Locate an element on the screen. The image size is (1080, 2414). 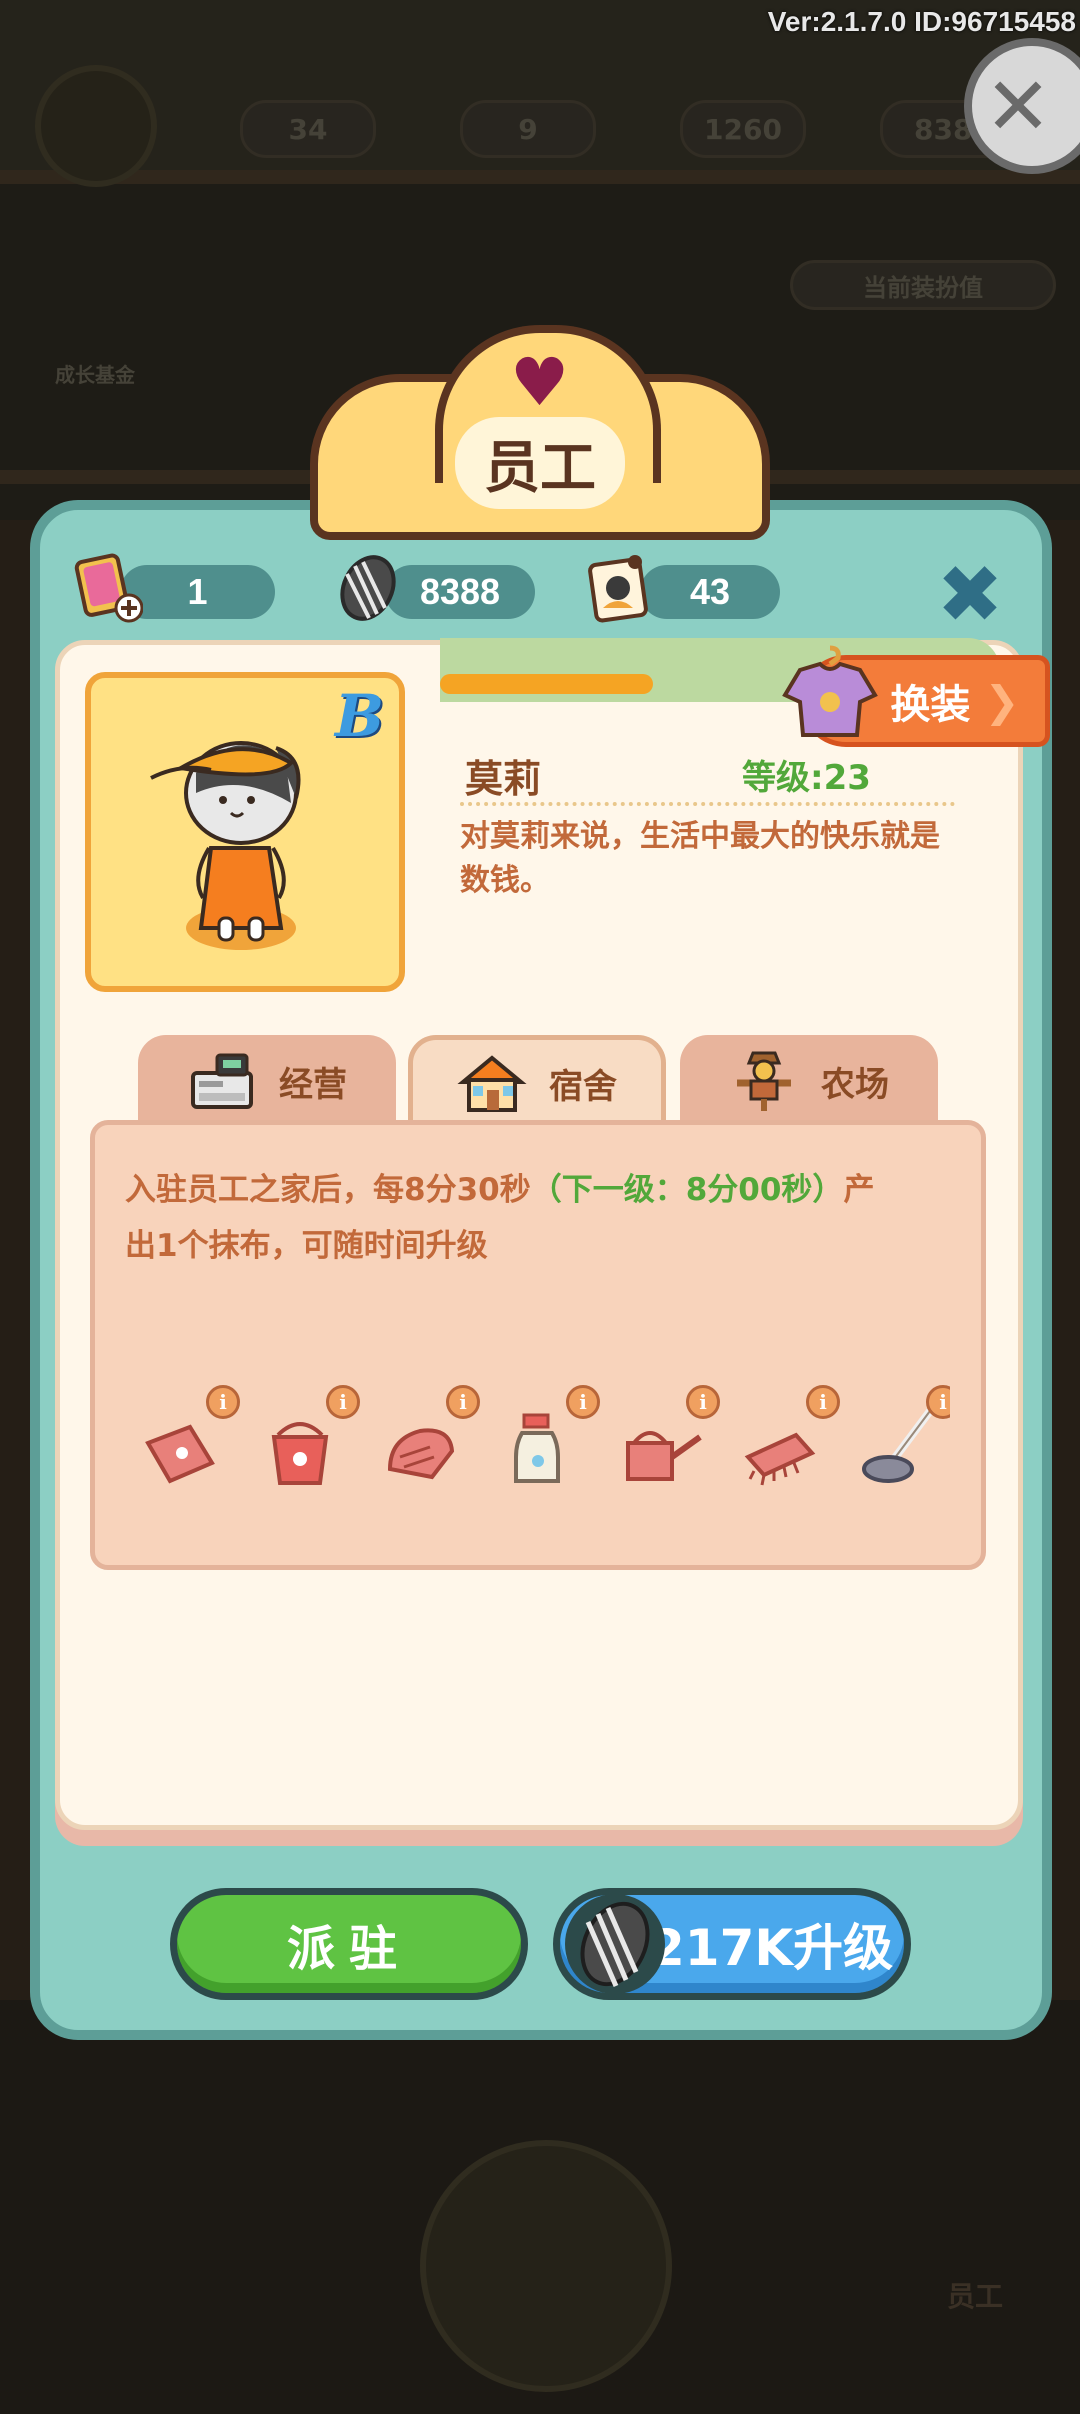
spray-bottle-item: i is located at coordinates (550, 1440).